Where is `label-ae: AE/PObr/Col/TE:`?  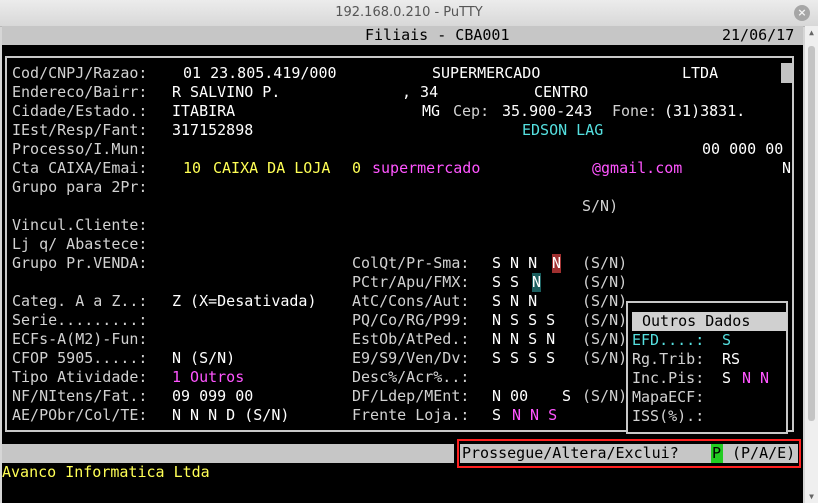
label-ae: AE/PObr/Col/TE: is located at coordinates (80, 415).